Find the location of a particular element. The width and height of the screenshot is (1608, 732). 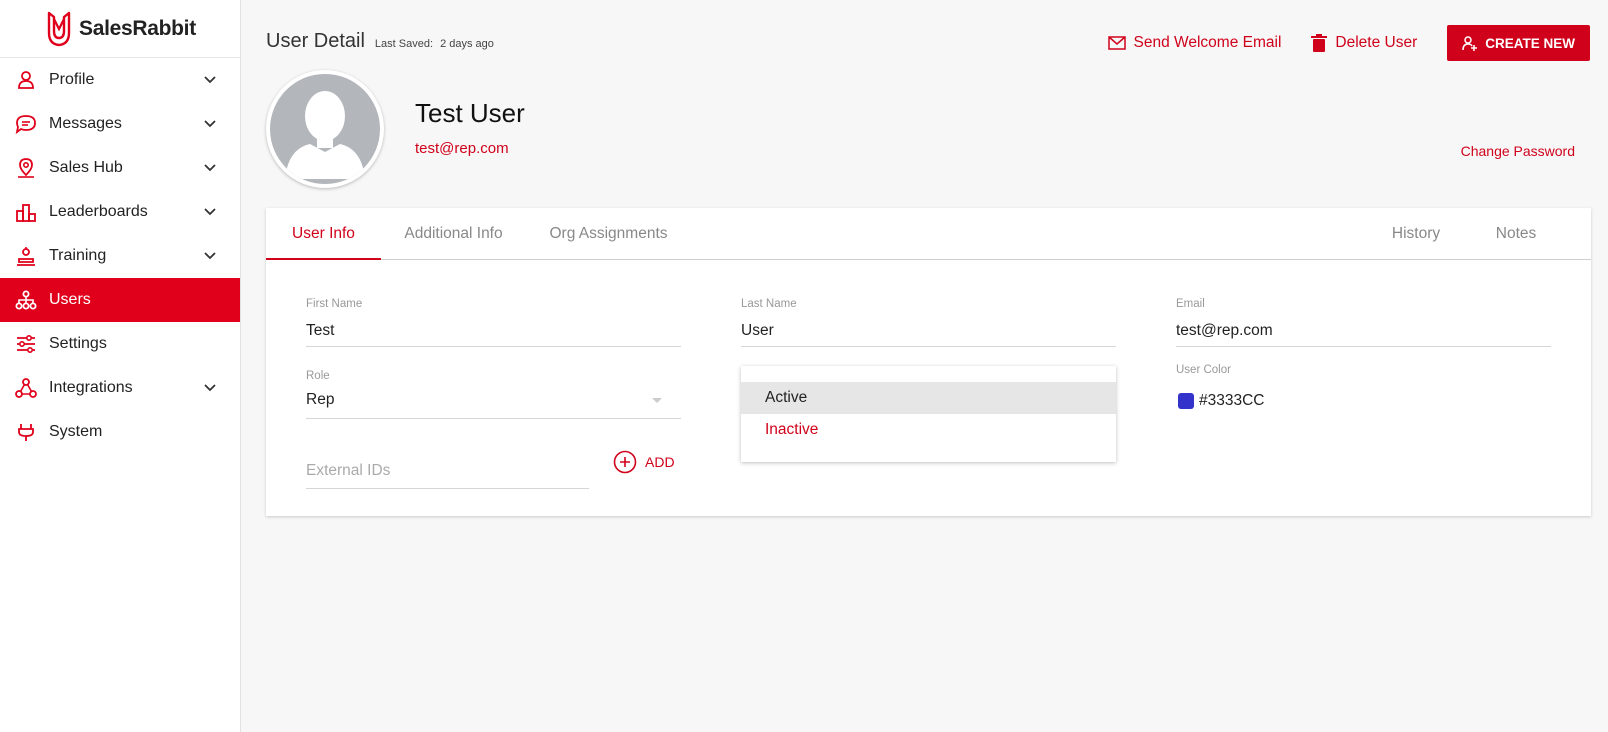

last-name-field: User is located at coordinates (928, 334).